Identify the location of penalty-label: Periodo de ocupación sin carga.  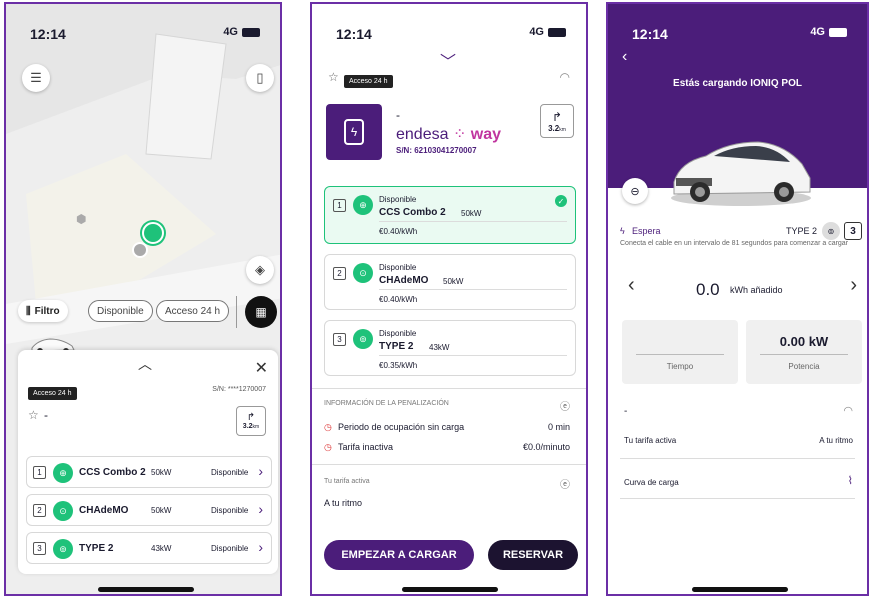
(401, 427).